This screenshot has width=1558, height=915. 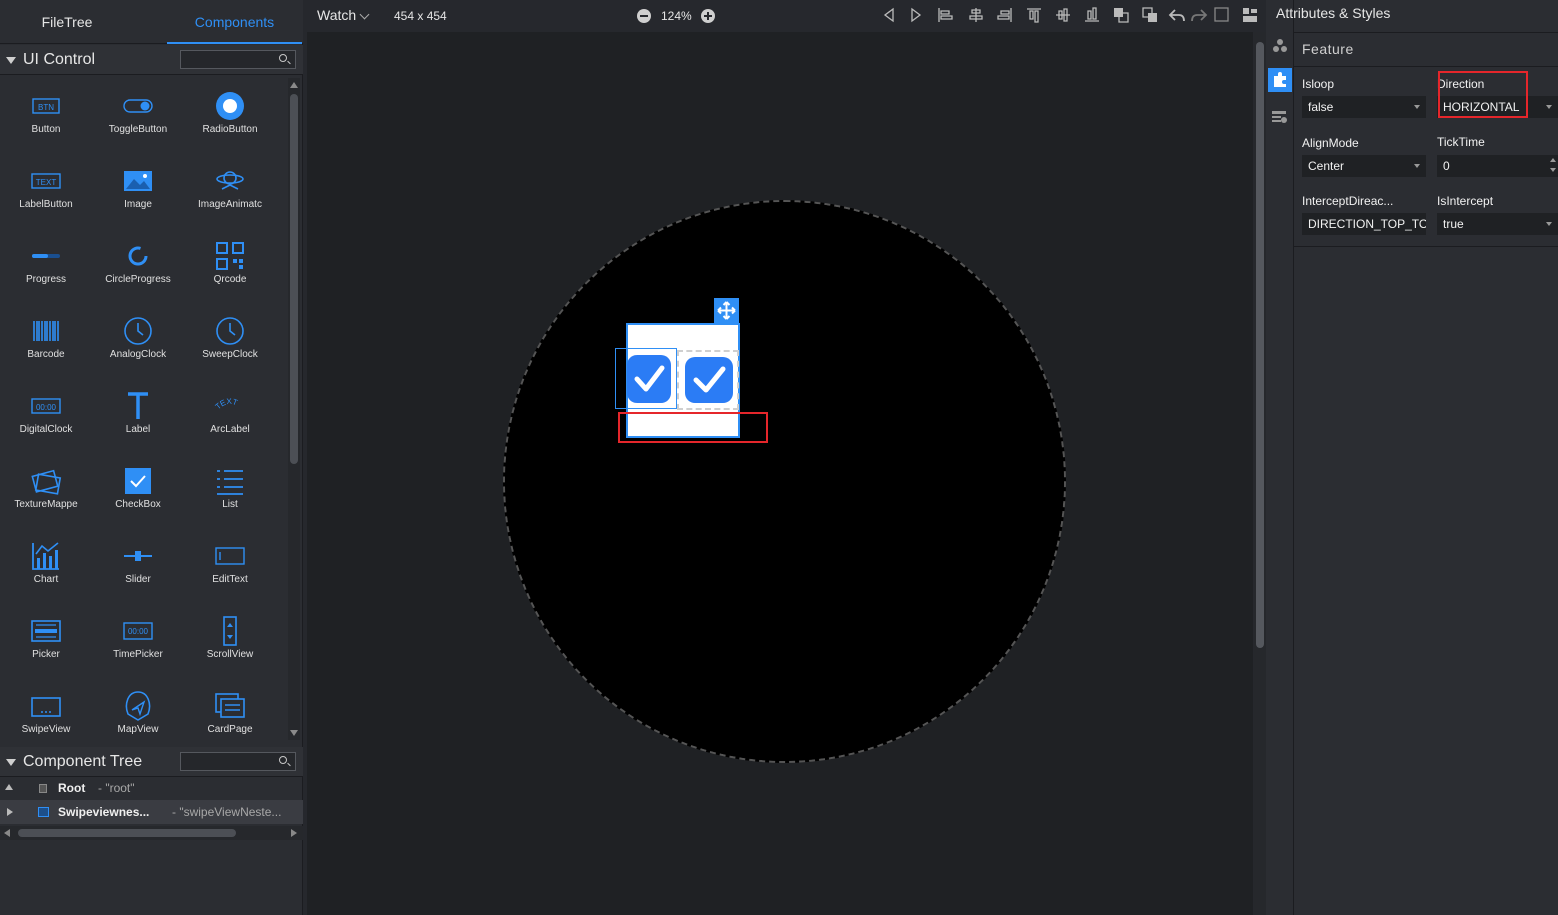 What do you see at coordinates (138, 112) in the screenshot?
I see `palette-item-togglebutton: ToggleButton` at bounding box center [138, 112].